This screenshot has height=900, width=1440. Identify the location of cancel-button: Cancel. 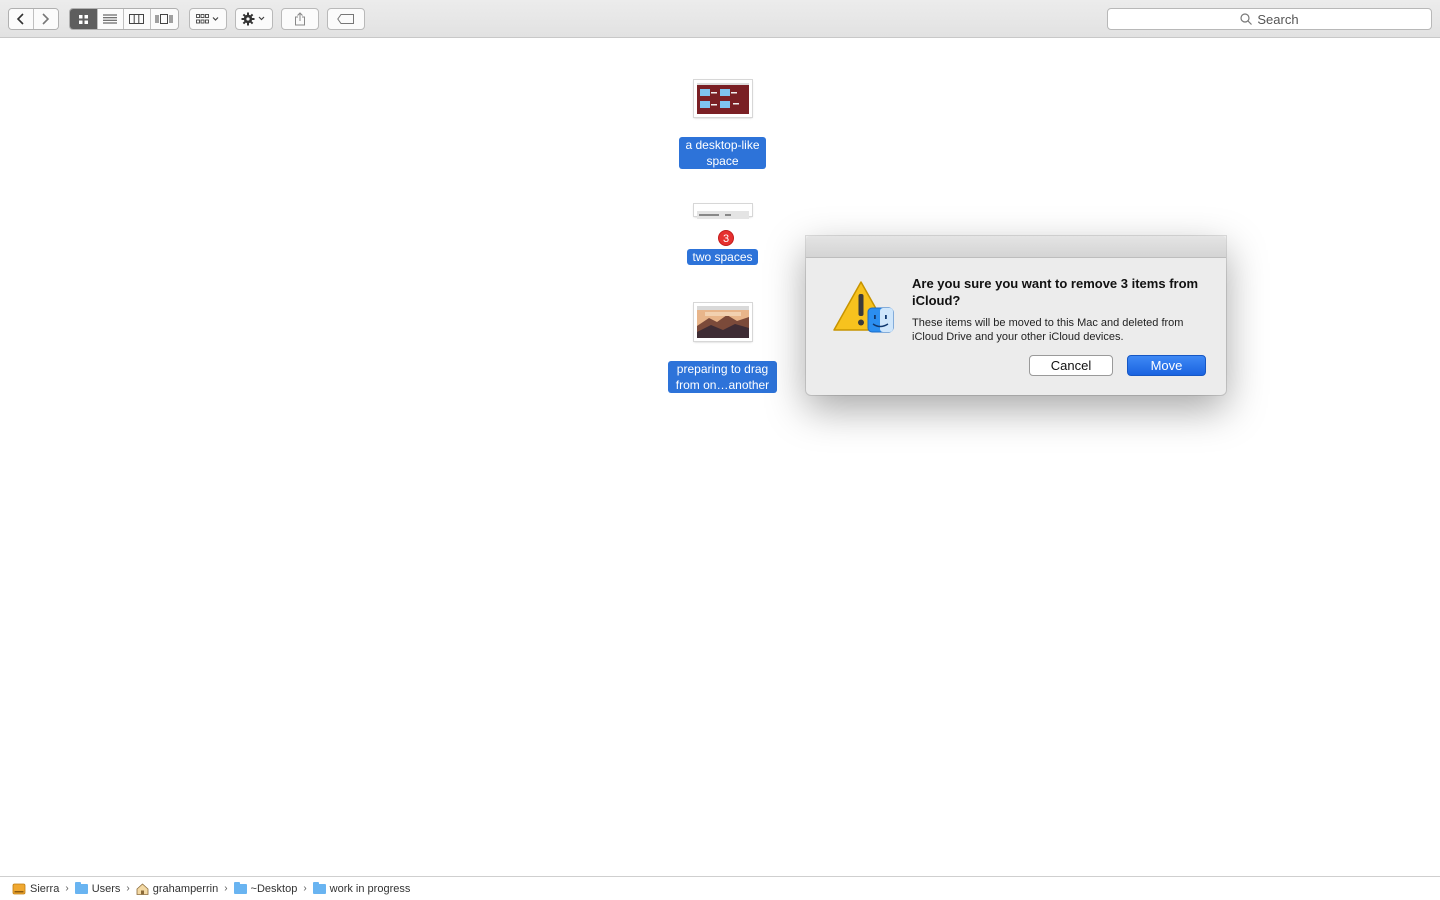
(1071, 365).